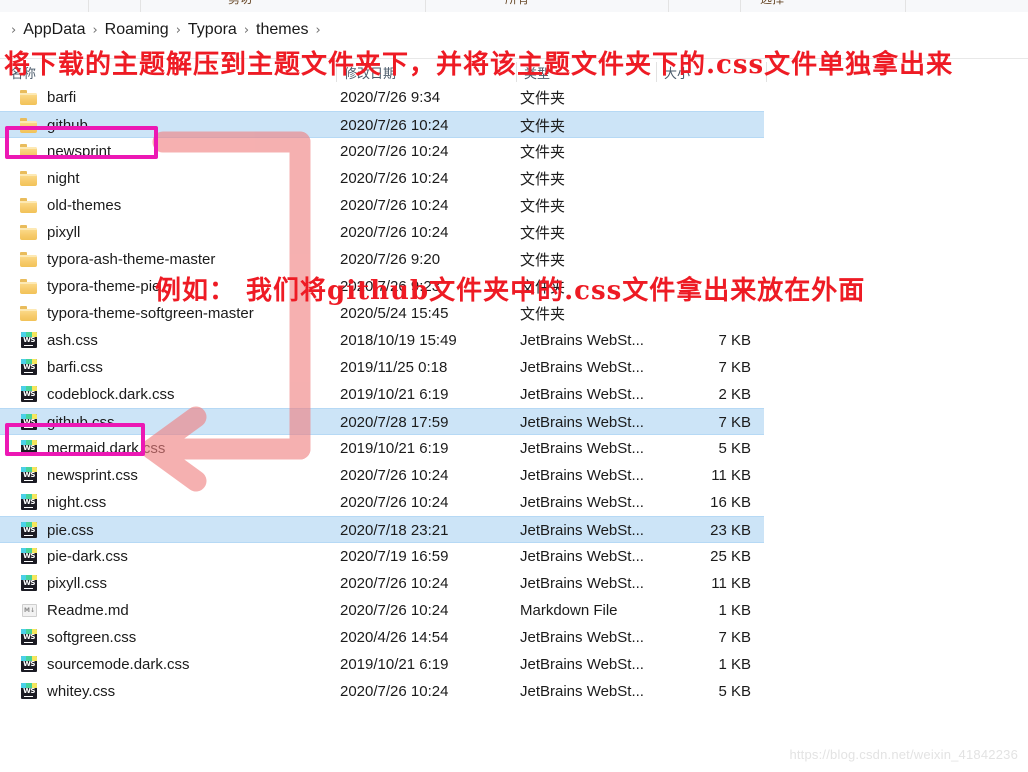 The width and height of the screenshot is (1028, 772). Describe the element at coordinates (63, 178) in the screenshot. I see `file-name-label: night` at that location.